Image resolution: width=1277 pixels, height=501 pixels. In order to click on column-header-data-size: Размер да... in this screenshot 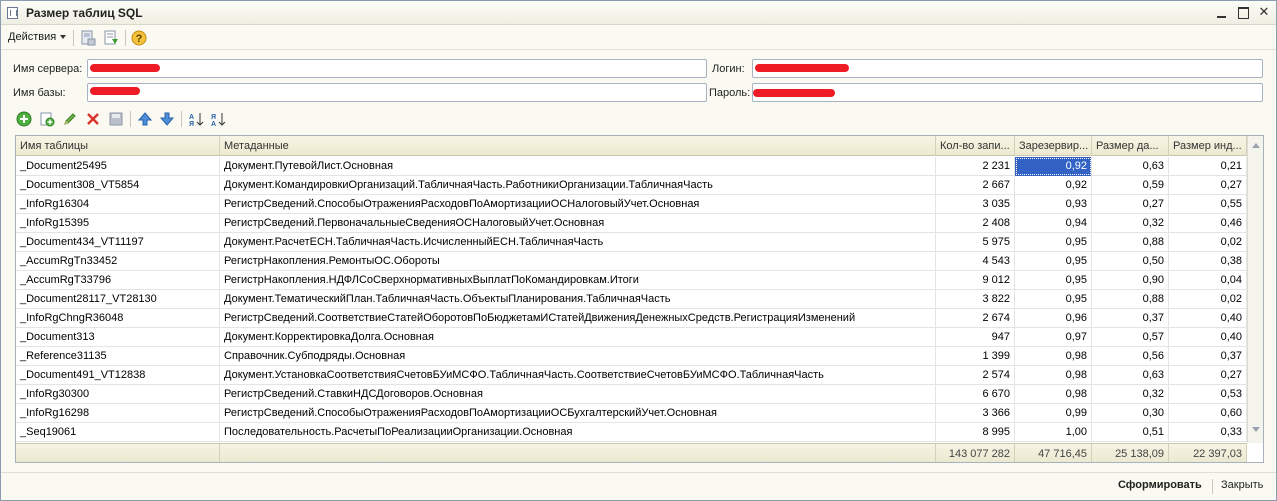, I will do `click(1130, 146)`.